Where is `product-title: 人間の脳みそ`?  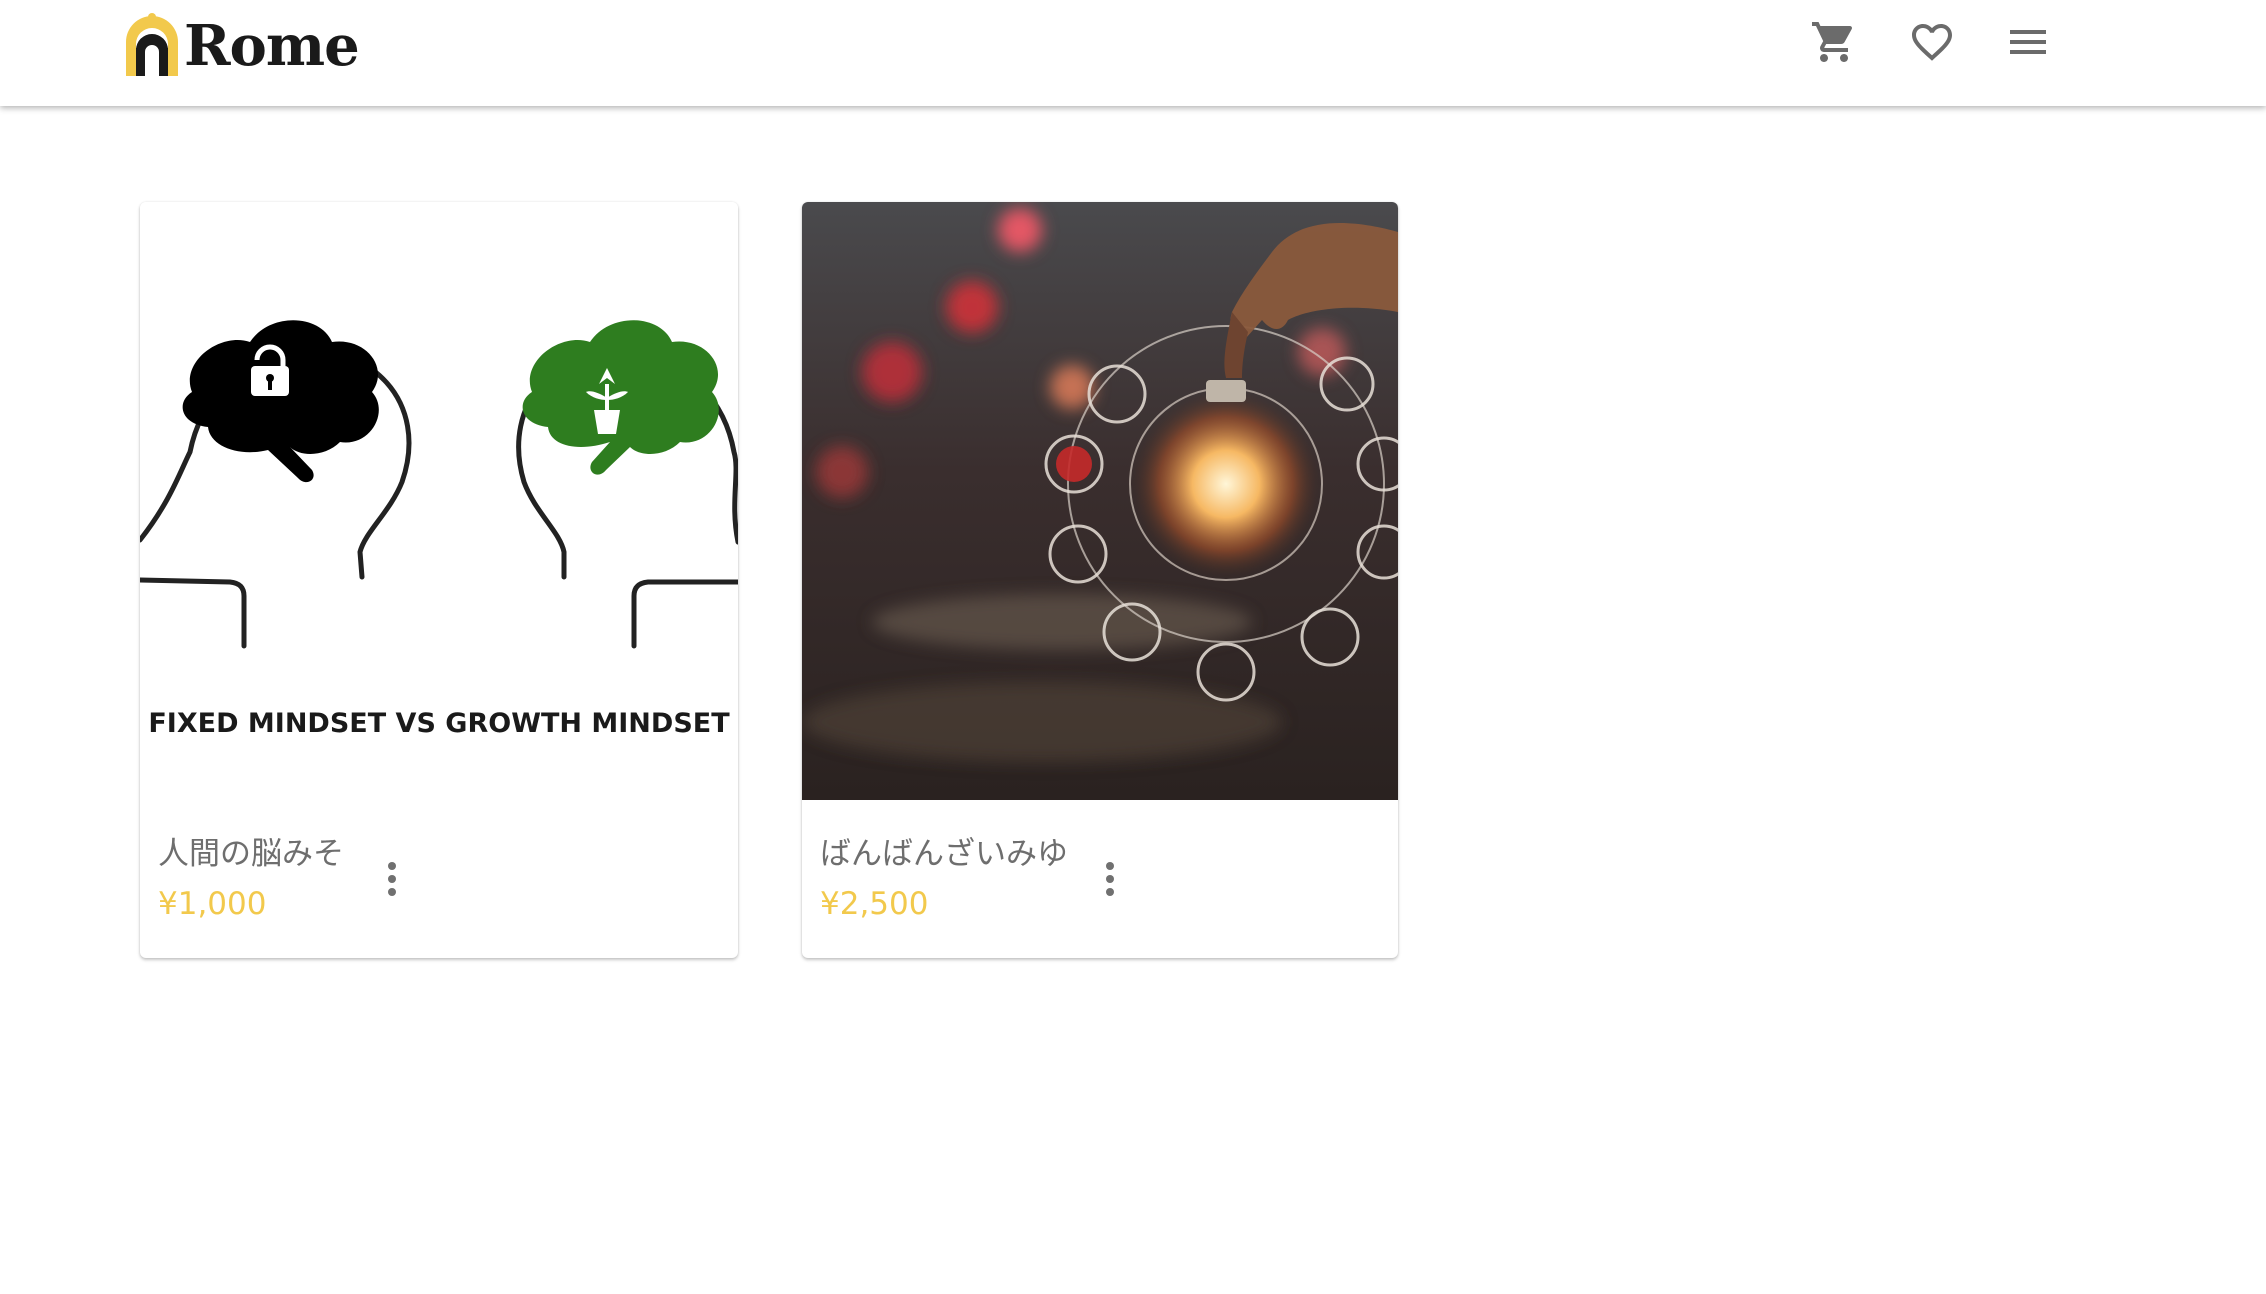 product-title: 人間の脳みそ is located at coordinates (251, 854).